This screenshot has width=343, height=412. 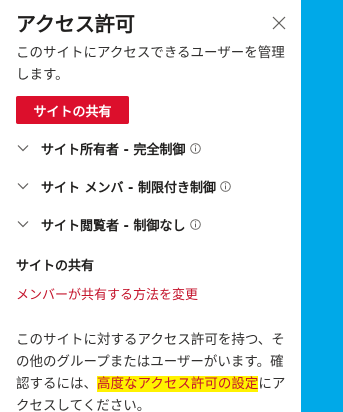 I want to click on panel-description: このサイトにアクセスできるユーザーを管理します。, so click(x=150, y=64).